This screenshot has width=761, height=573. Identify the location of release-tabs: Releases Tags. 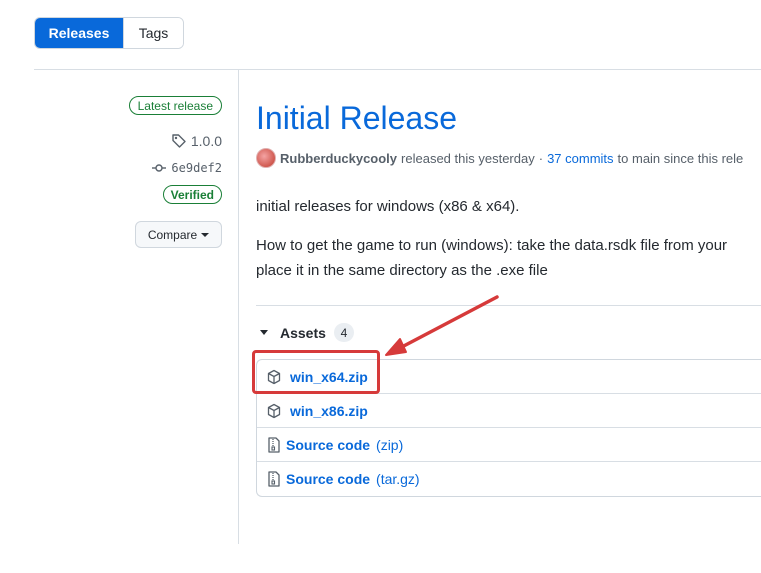
(109, 33).